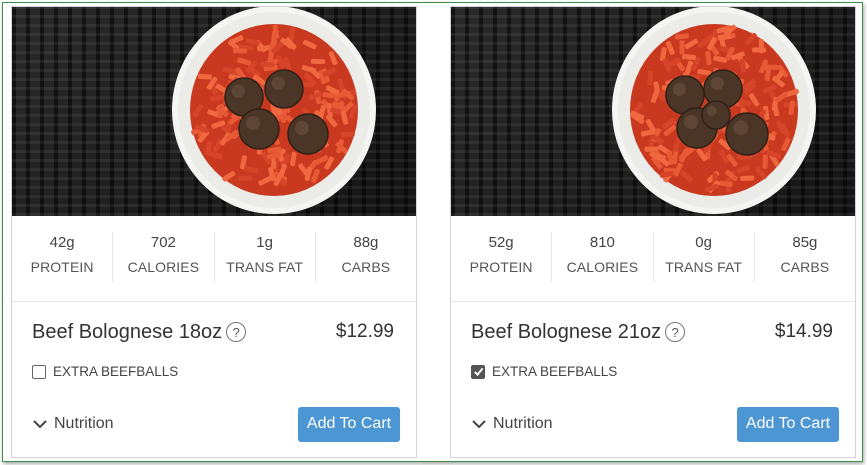 This screenshot has height=465, width=867. Describe the element at coordinates (601, 257) in the screenshot. I see `stat-calories: 810 CALORIES` at that location.